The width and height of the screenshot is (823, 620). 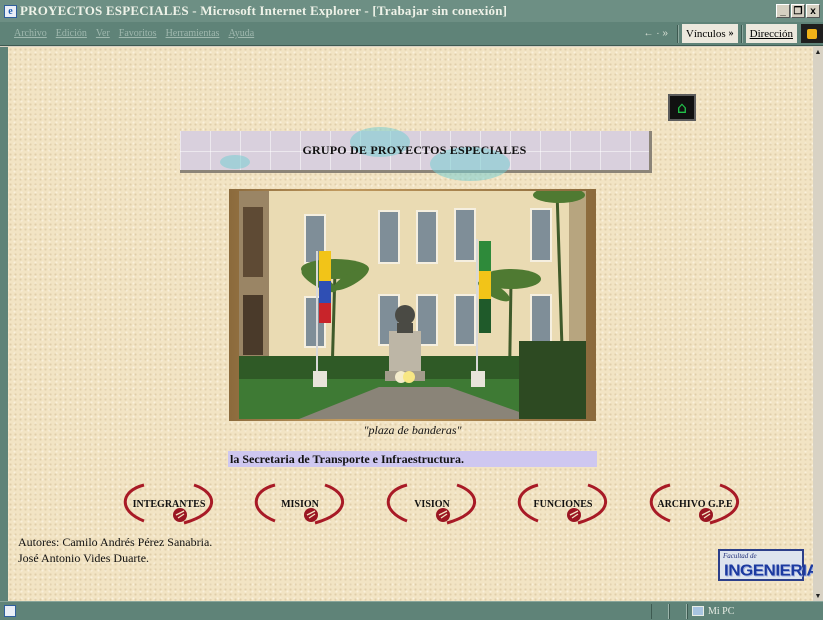 What do you see at coordinates (235, 162) in the screenshot?
I see `banner-map-decoration` at bounding box center [235, 162].